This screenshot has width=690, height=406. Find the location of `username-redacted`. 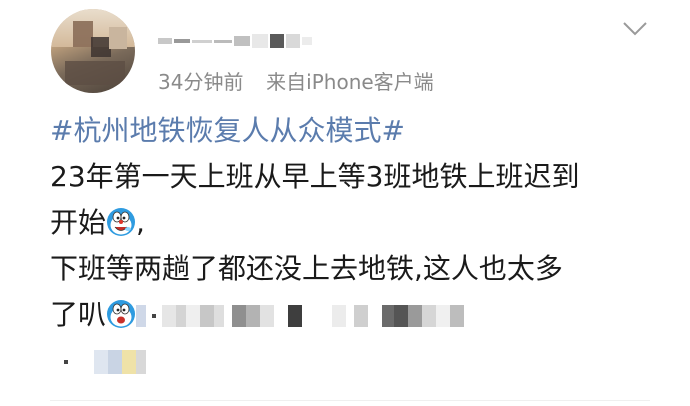

username-redacted is located at coordinates (235, 41).